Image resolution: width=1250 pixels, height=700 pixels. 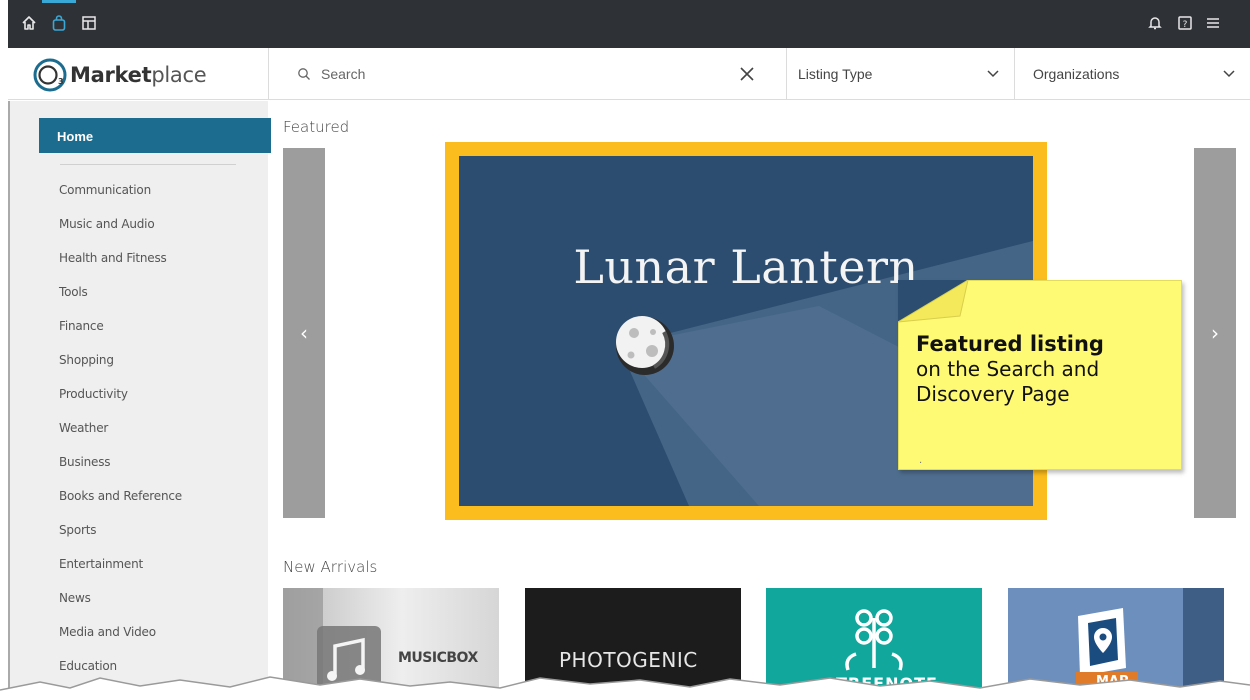 I want to click on callout-bold-text: Featured listing, so click(x=1010, y=344).